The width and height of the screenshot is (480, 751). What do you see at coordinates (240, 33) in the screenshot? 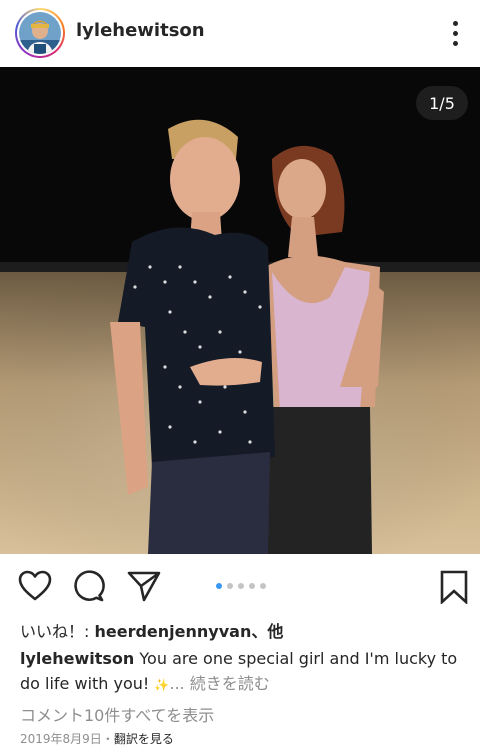
I see `post-header: lylehewitson` at bounding box center [240, 33].